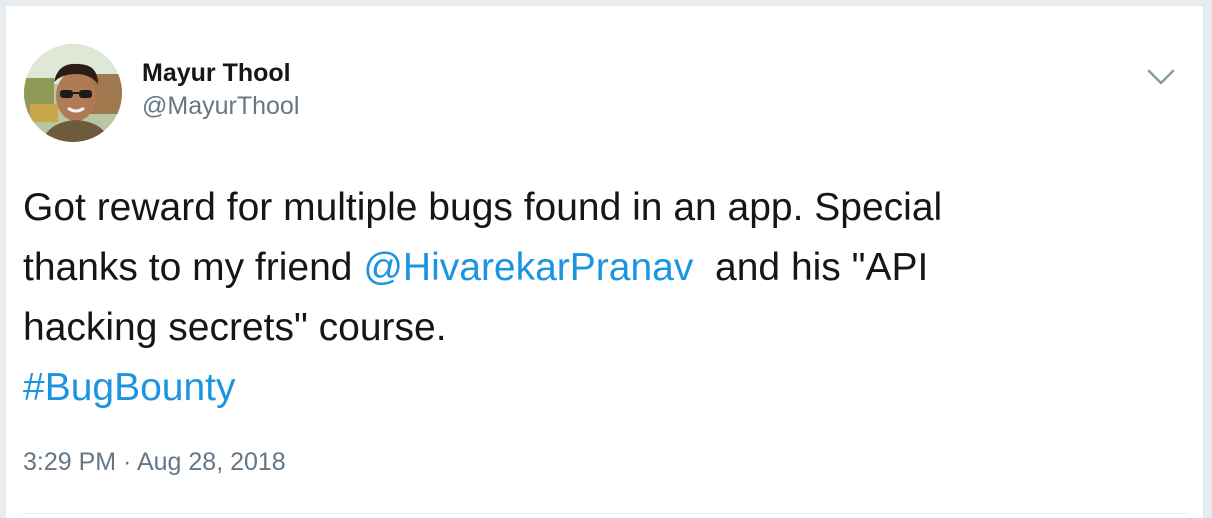 Image resolution: width=1212 pixels, height=518 pixels. I want to click on mention-link: @HivarekarPranav, so click(528, 267).